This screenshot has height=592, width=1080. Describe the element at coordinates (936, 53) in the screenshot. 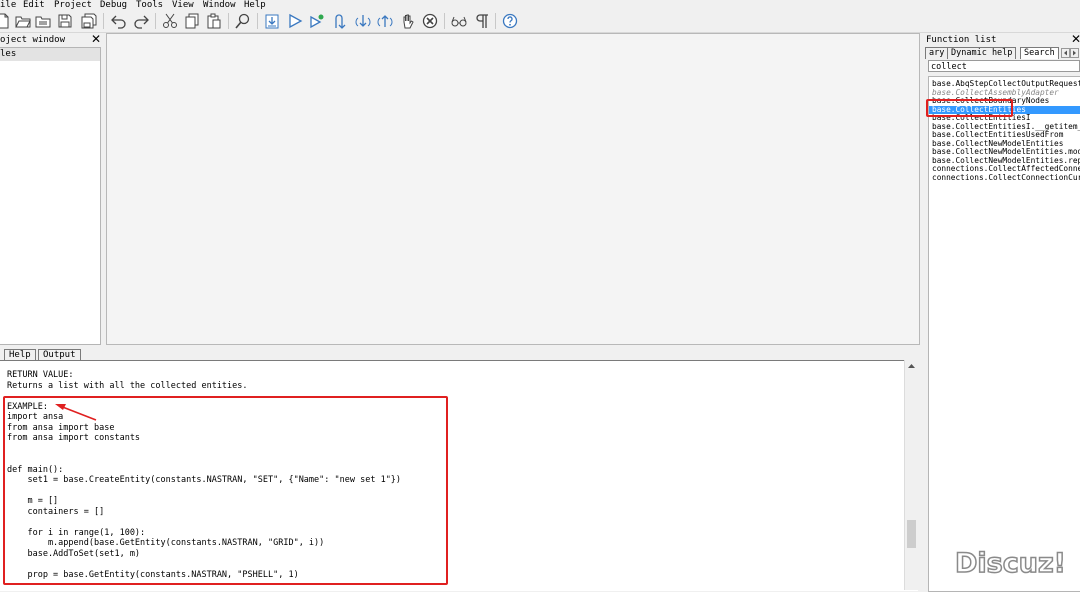

I see `tab-library: ary` at that location.